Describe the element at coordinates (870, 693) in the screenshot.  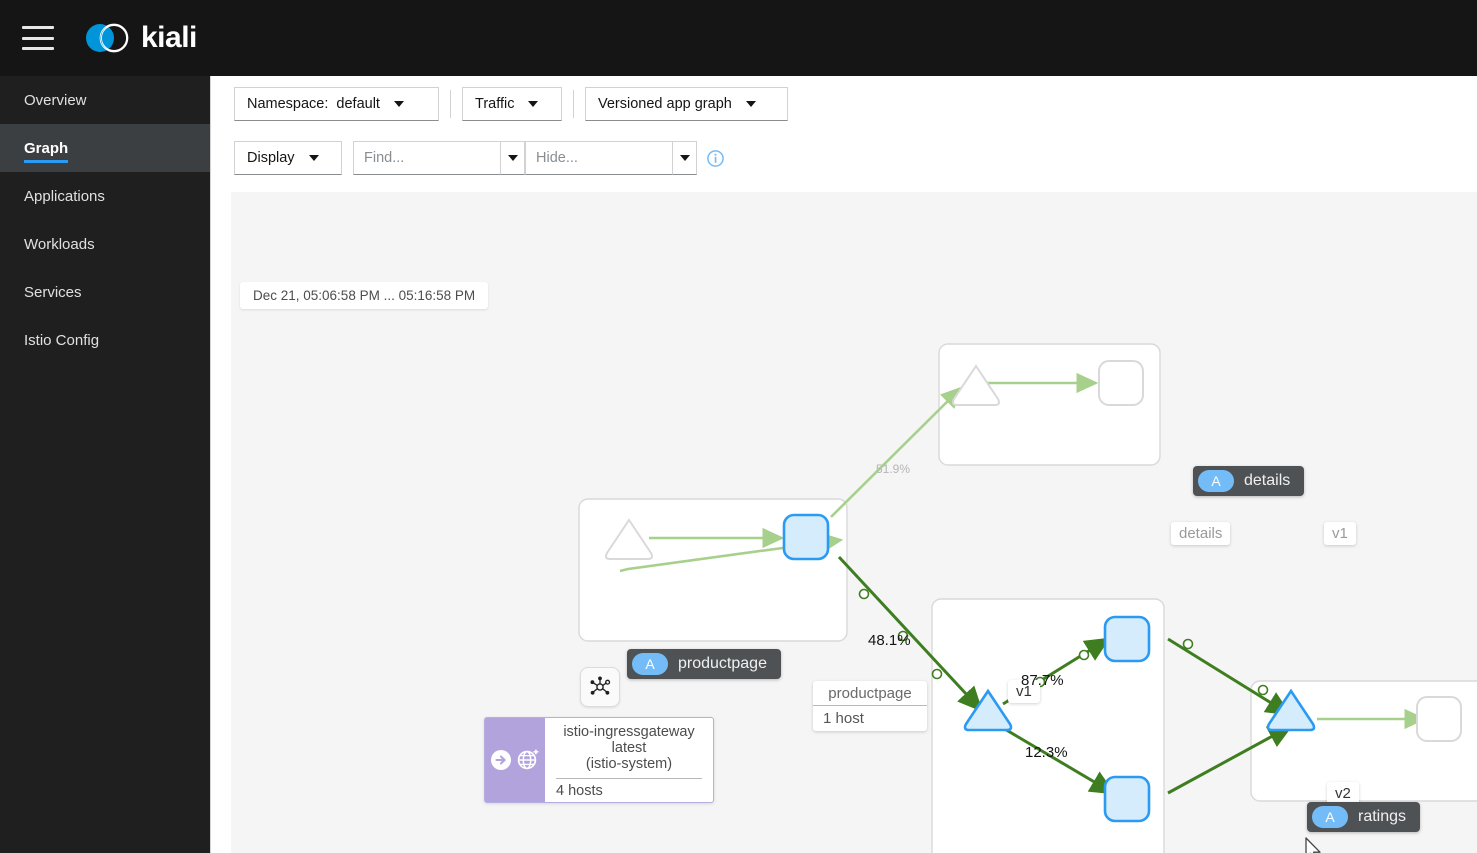
I see `productpage-service-name: productpage` at that location.